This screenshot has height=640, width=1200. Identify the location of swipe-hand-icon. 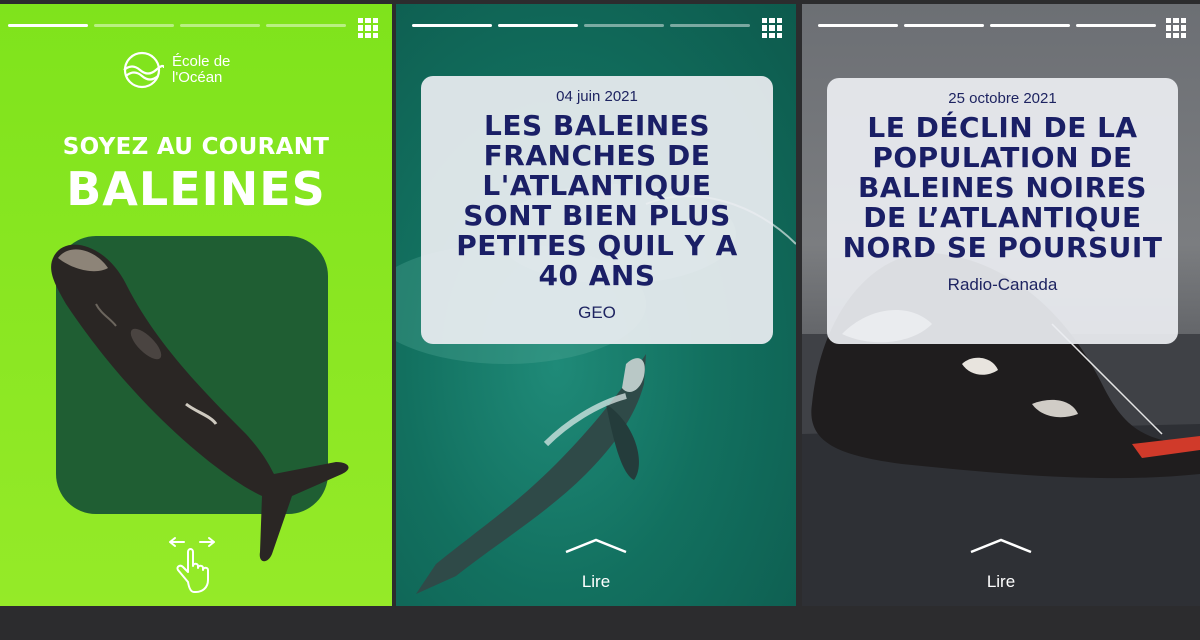
(192, 565).